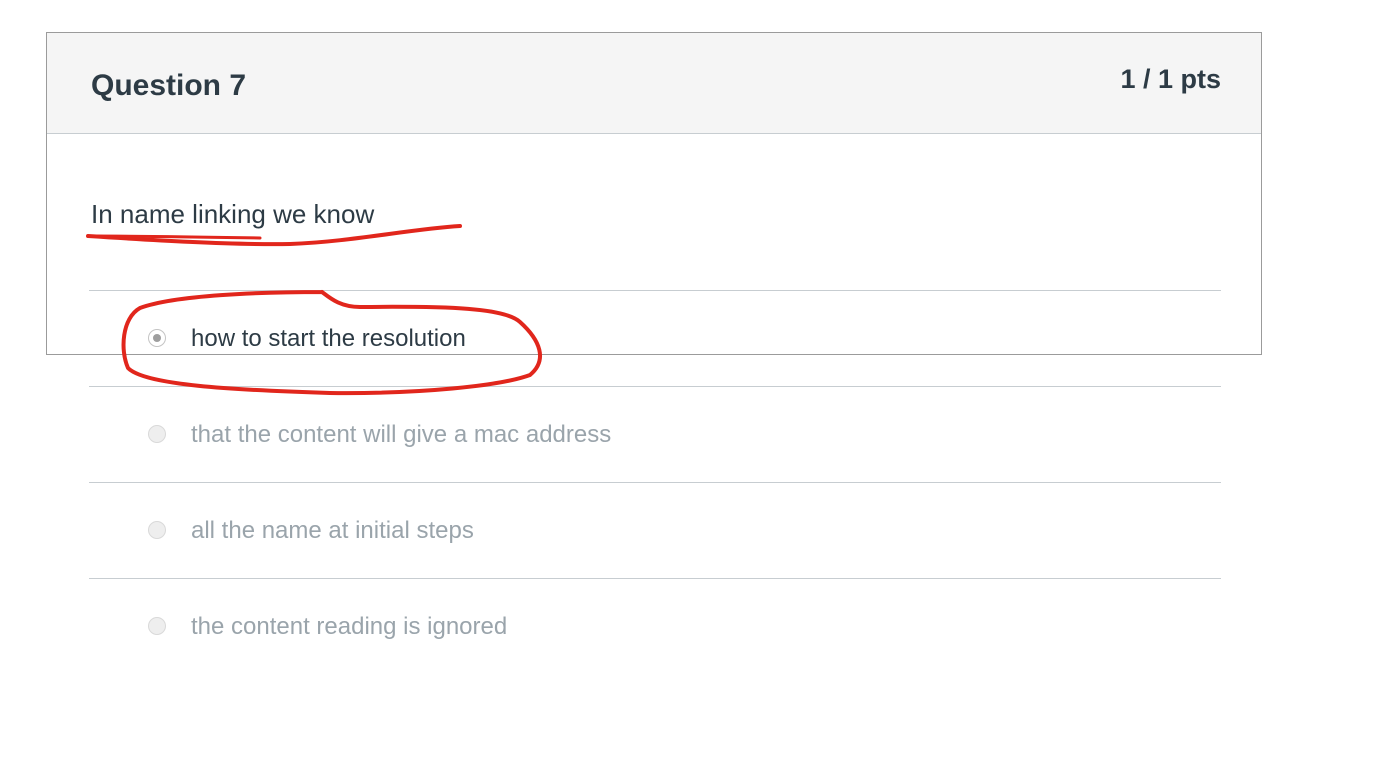 This screenshot has height=776, width=1383. What do you see at coordinates (169, 85) in the screenshot?
I see `question-title: Question 7` at bounding box center [169, 85].